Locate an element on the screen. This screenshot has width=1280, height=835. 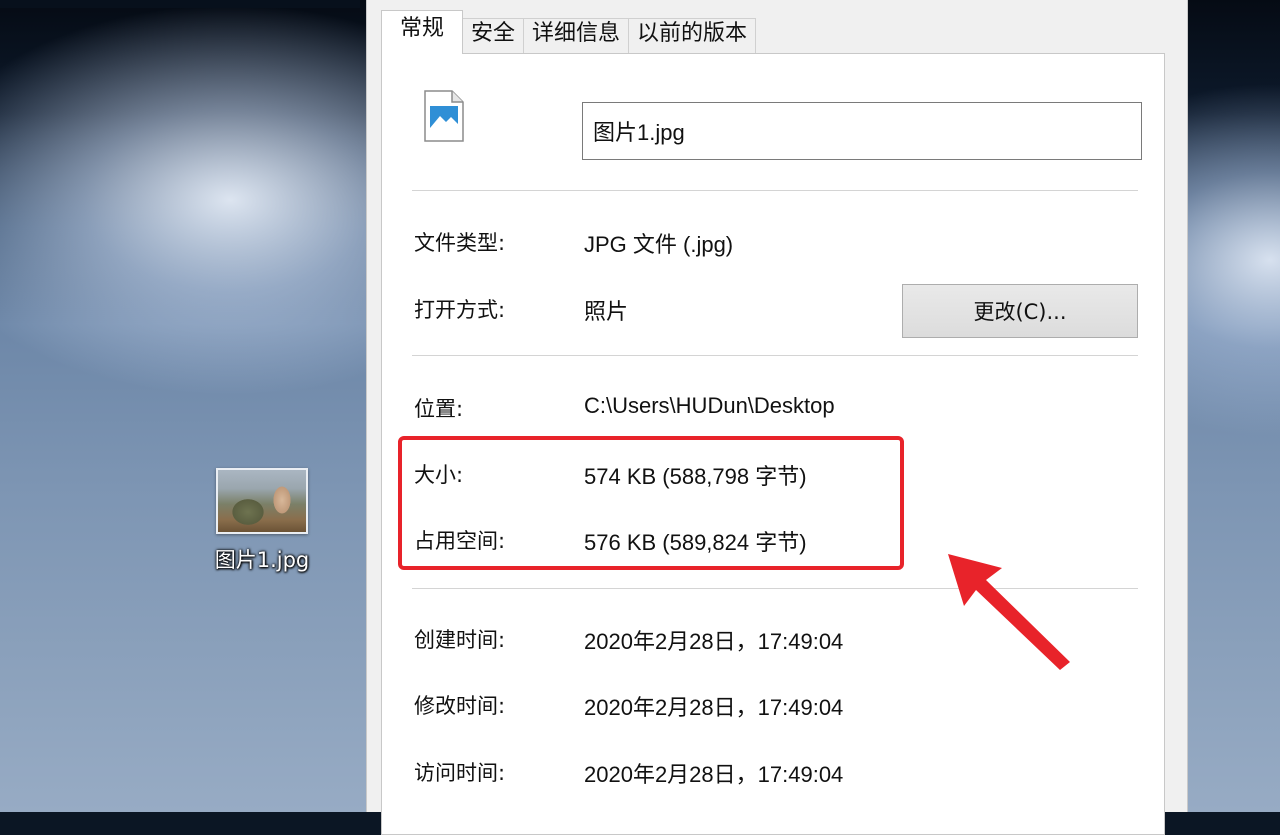
created-label: 创建时间: is located at coordinates (460, 640).